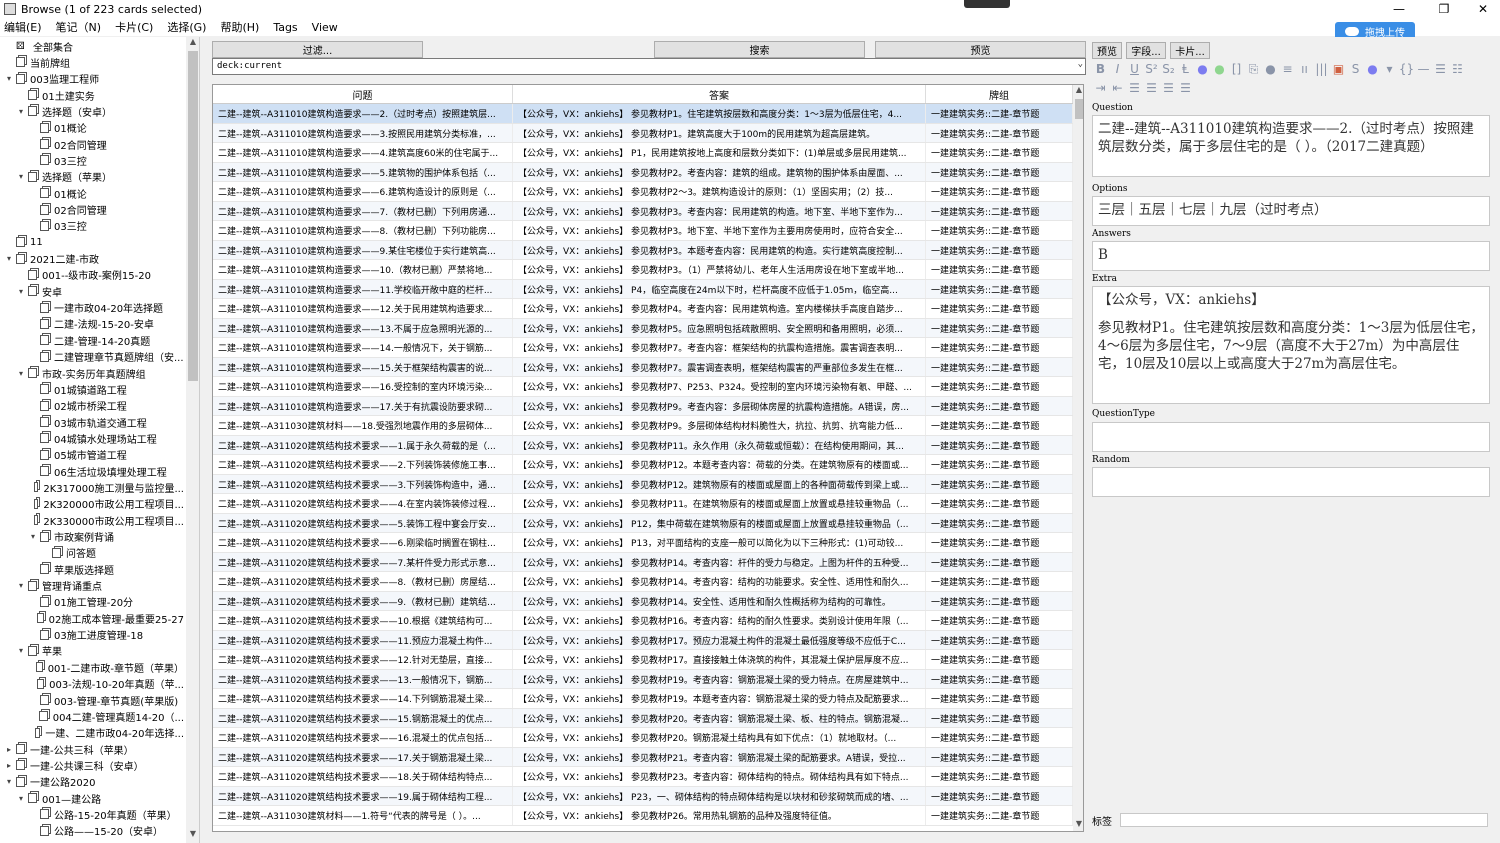  What do you see at coordinates (106, 569) in the screenshot?
I see `sidebar-item: 苹果版选择题` at bounding box center [106, 569].